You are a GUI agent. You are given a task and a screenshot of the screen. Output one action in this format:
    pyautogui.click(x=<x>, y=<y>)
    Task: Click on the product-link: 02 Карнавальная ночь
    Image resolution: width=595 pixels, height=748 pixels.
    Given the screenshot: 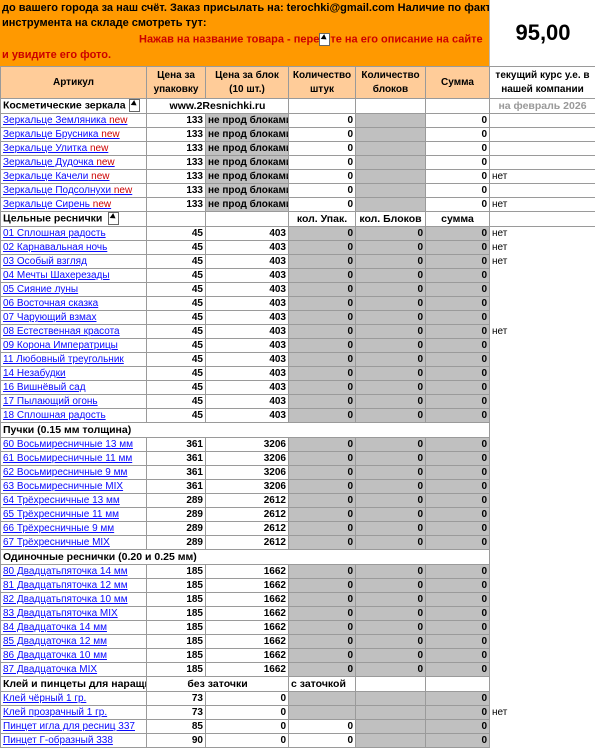 What is the action you would take?
    pyautogui.click(x=74, y=248)
    